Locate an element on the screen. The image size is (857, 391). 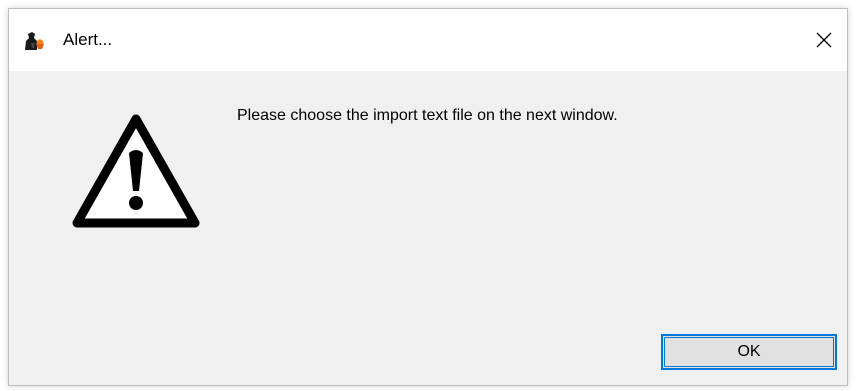
ok-button-label: OK is located at coordinates (749, 351).